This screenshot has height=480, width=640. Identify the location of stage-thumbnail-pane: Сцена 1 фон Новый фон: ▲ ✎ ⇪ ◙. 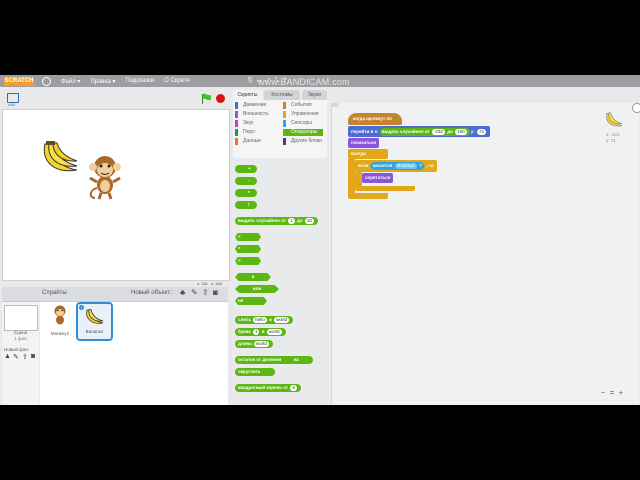
(20, 353).